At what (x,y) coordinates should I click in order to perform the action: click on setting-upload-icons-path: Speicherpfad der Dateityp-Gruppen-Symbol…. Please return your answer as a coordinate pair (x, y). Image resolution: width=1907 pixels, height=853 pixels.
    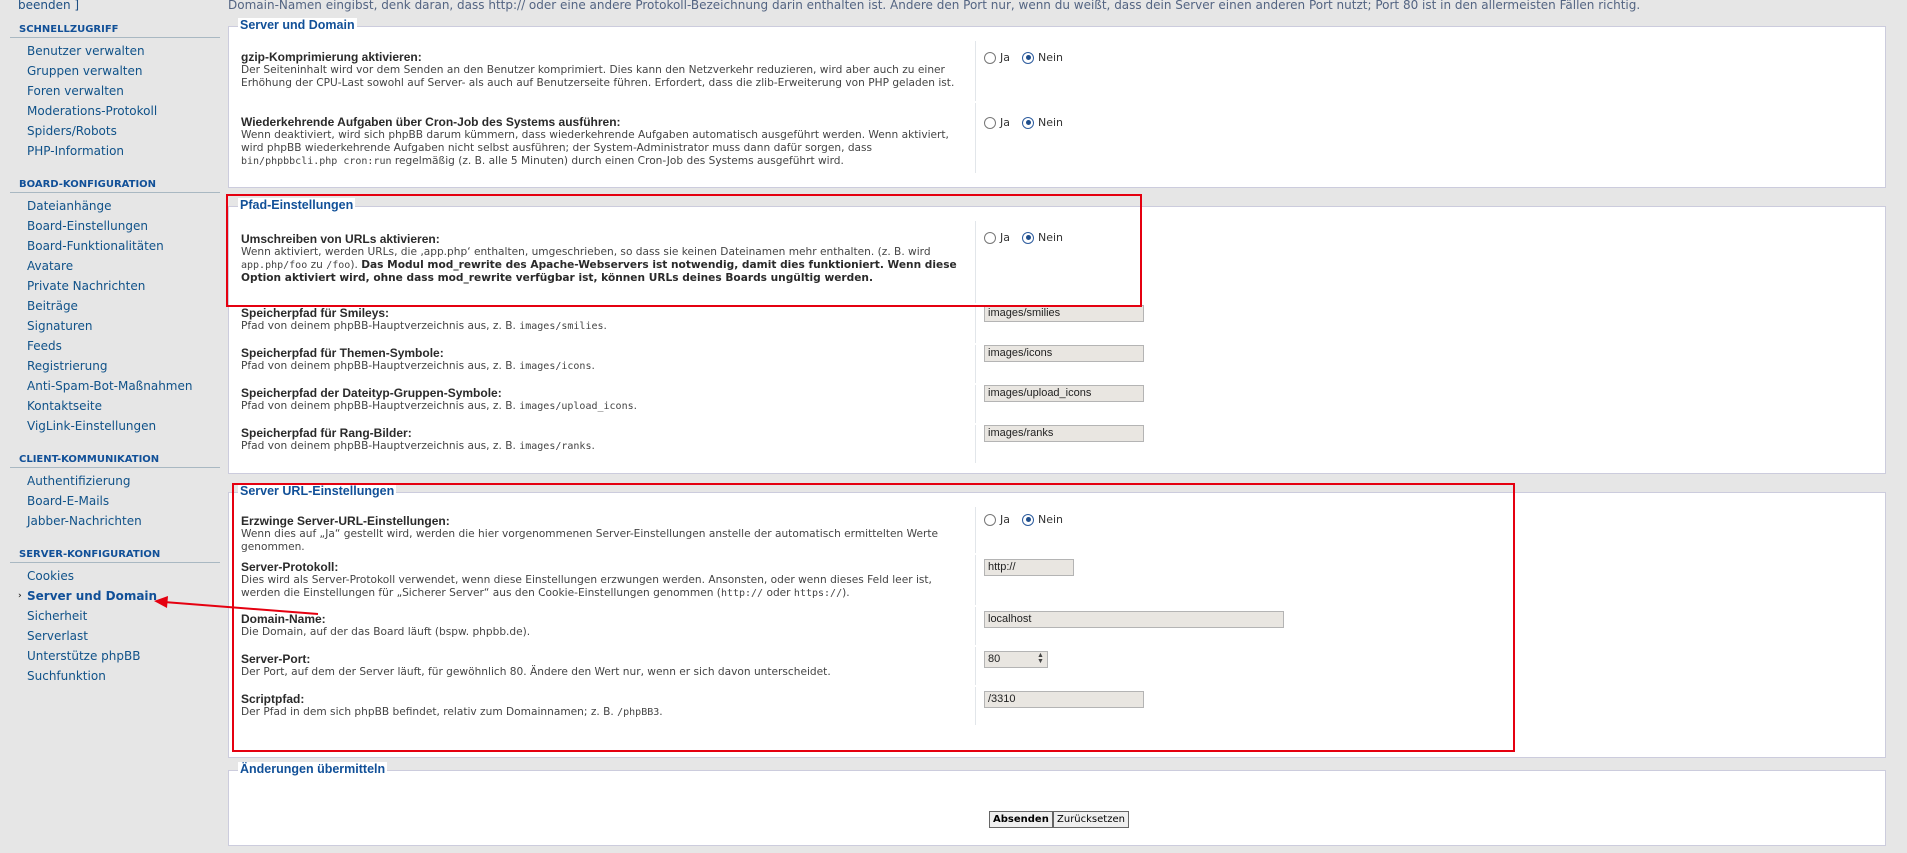
    Looking at the image, I should click on (1057, 404).